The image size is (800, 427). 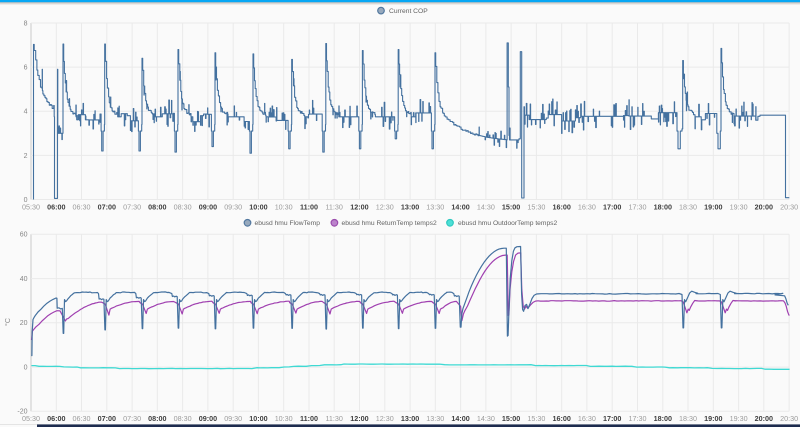 I want to click on svg-text: ebusd hmu ReturnTemp temps2, so click(x=389, y=223).